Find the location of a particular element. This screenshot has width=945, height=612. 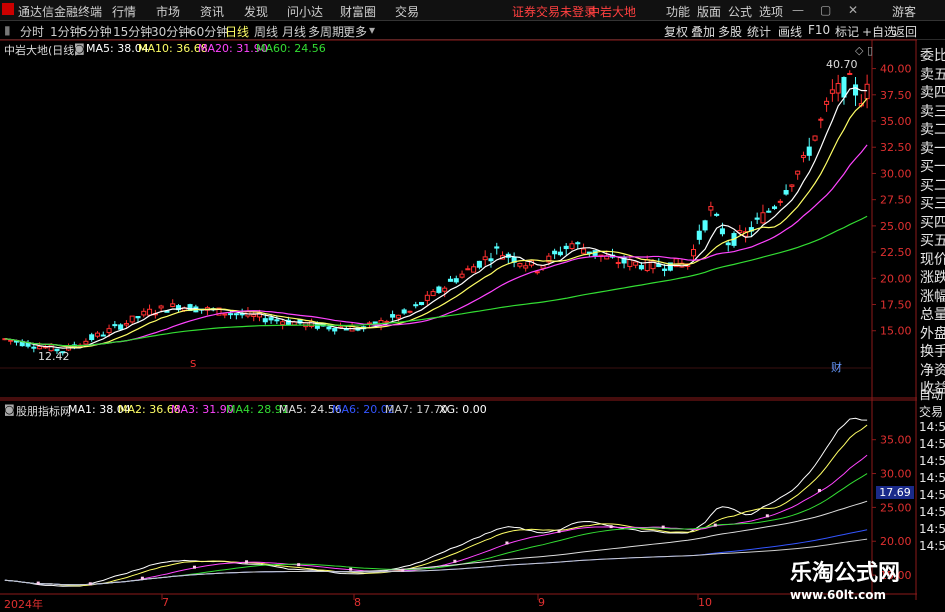

sub-tick-3: 20.00 is located at coordinates (896, 541).